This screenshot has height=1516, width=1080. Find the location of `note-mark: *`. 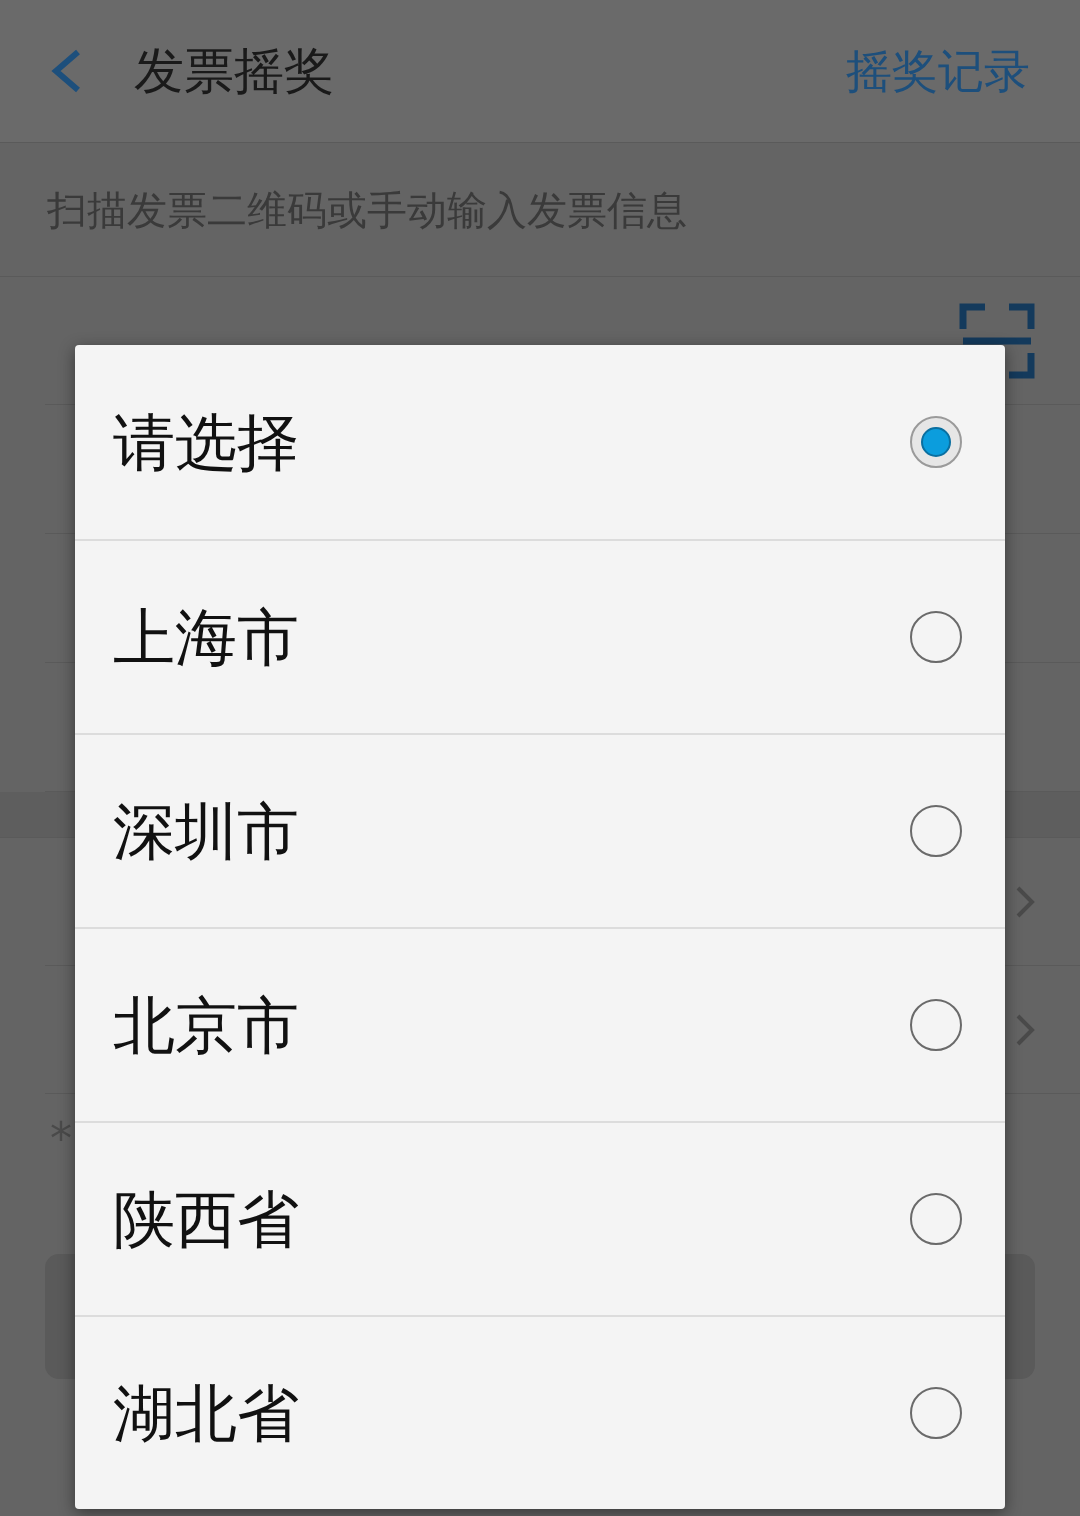

note-mark: * is located at coordinates (61, 1139).